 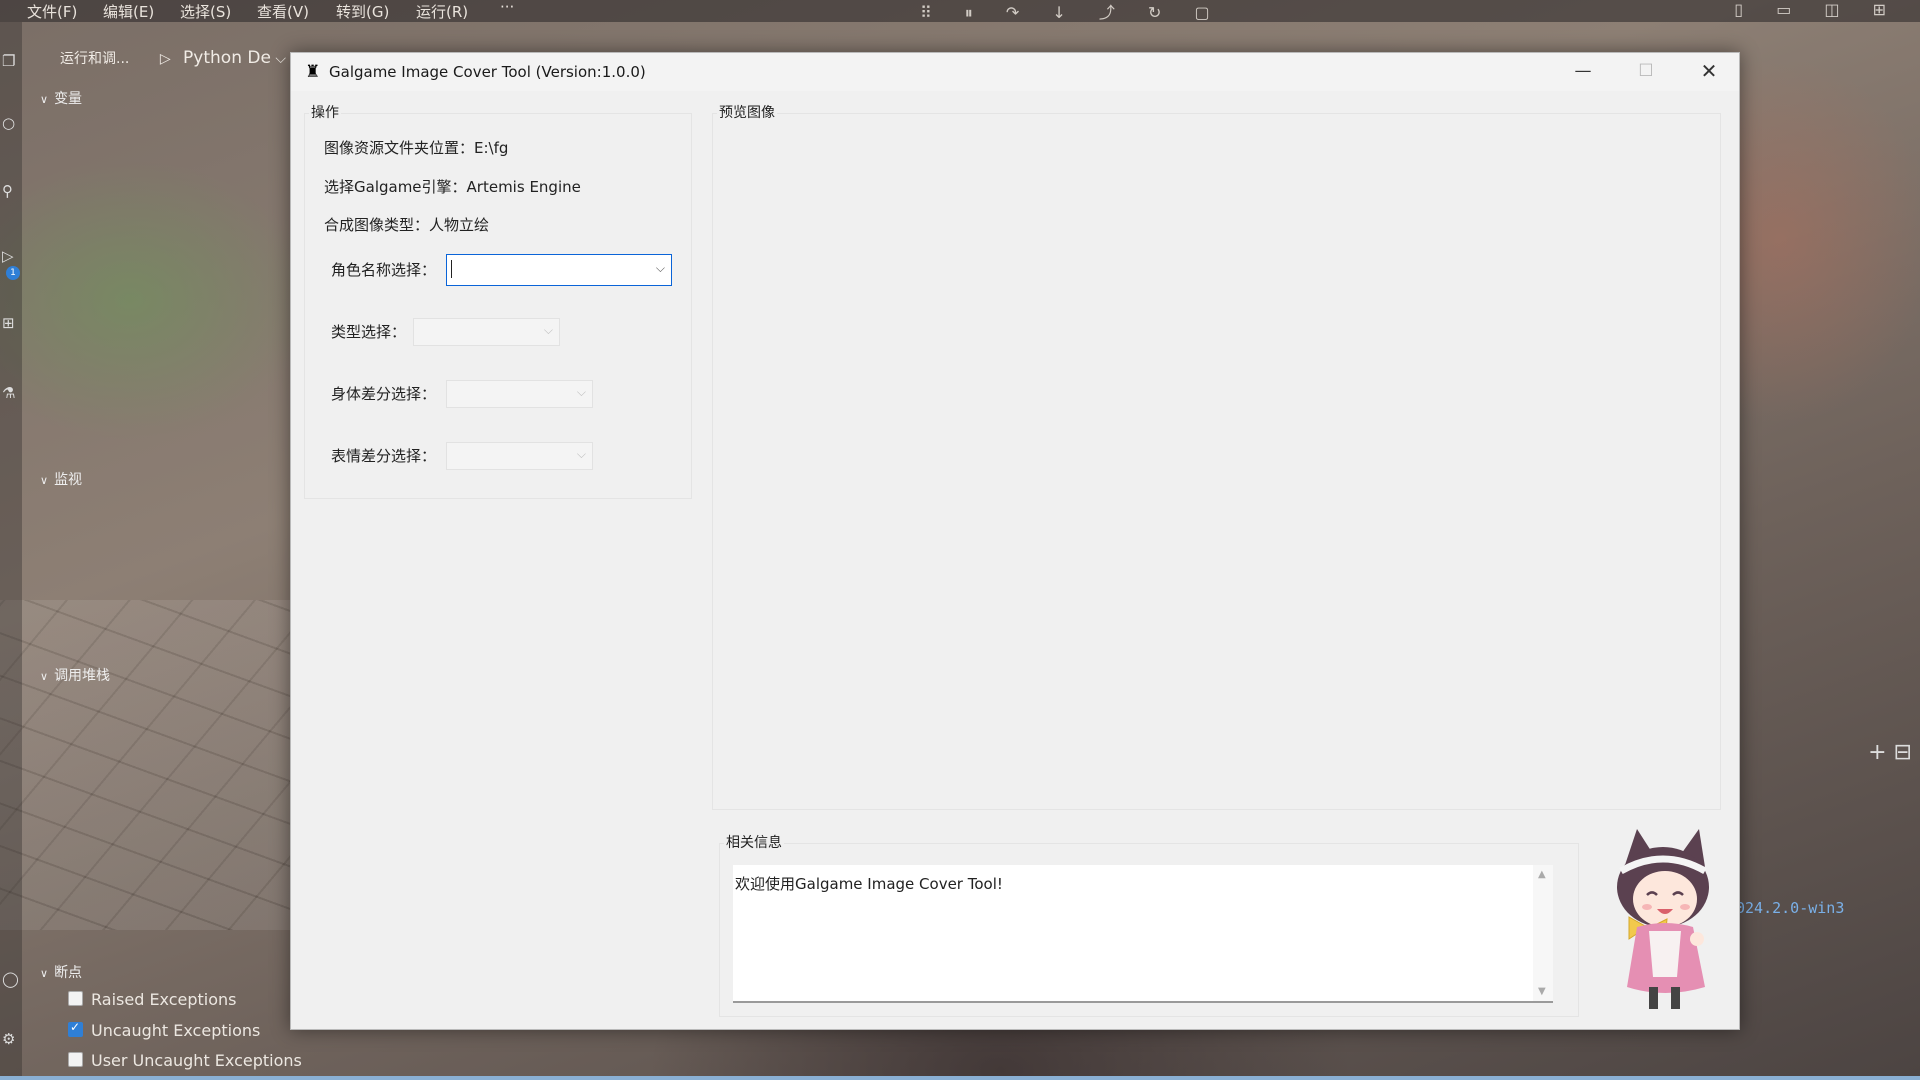 What do you see at coordinates (13, 273) in the screenshot?
I see `debug-badge: 1` at bounding box center [13, 273].